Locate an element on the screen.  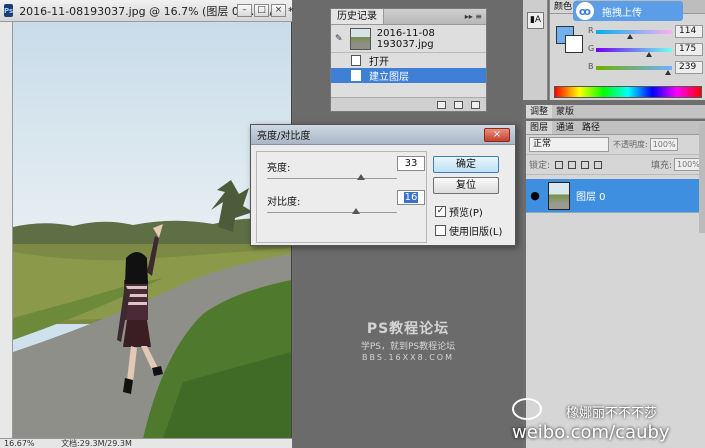
ok-button: 确定 is located at coordinates (466, 164).